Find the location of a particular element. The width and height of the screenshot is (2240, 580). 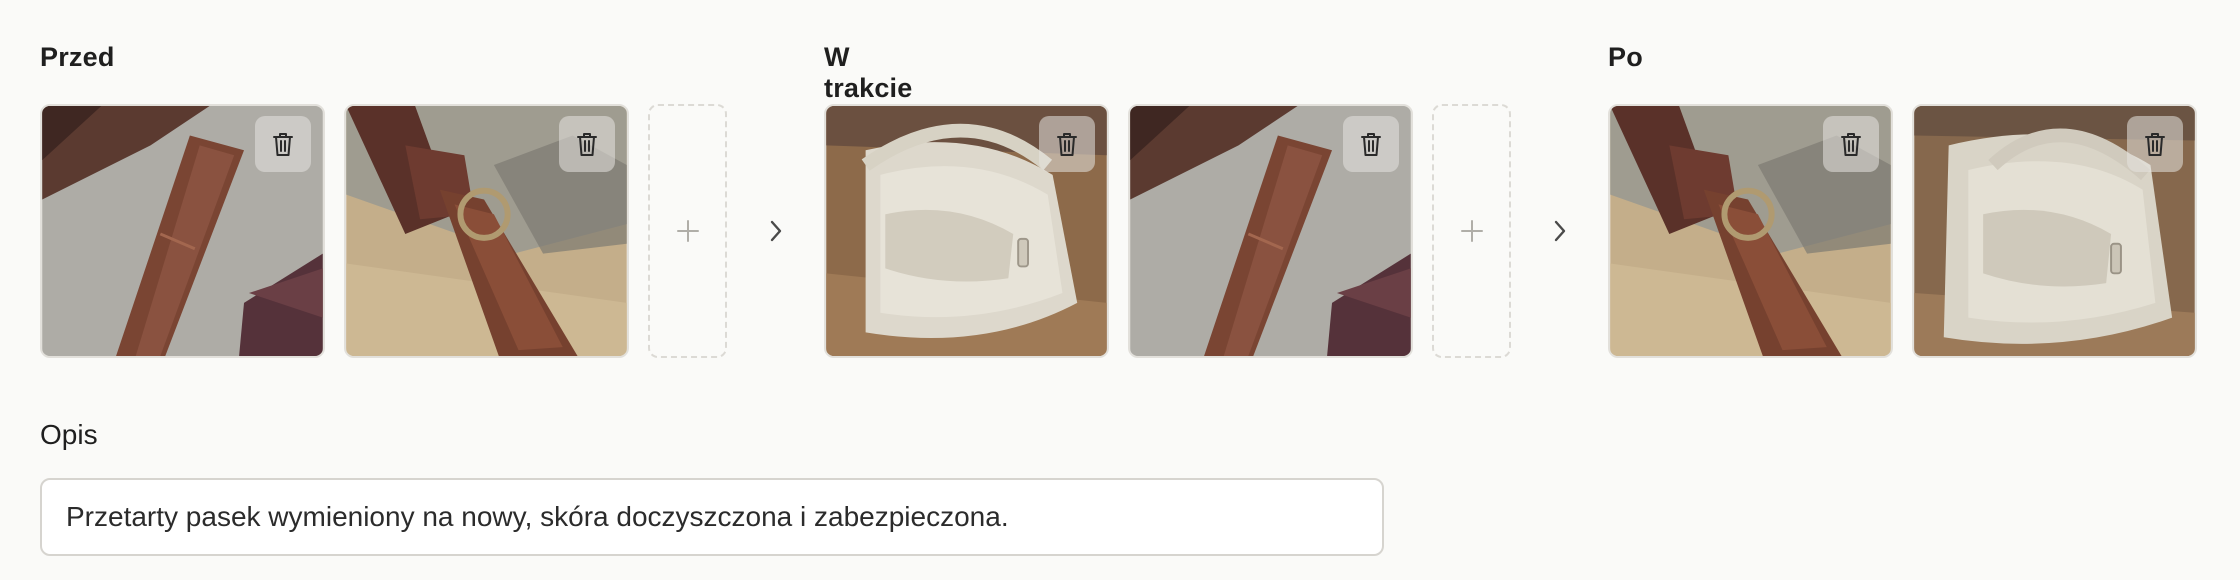

description-label: Opis is located at coordinates (69, 434).